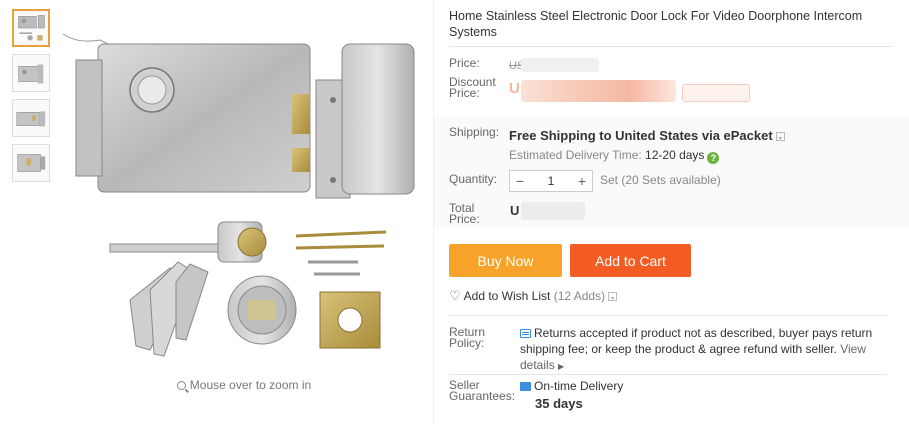 Image resolution: width=909 pixels, height=424 pixels. I want to click on total-label-line2: Price:, so click(464, 219).